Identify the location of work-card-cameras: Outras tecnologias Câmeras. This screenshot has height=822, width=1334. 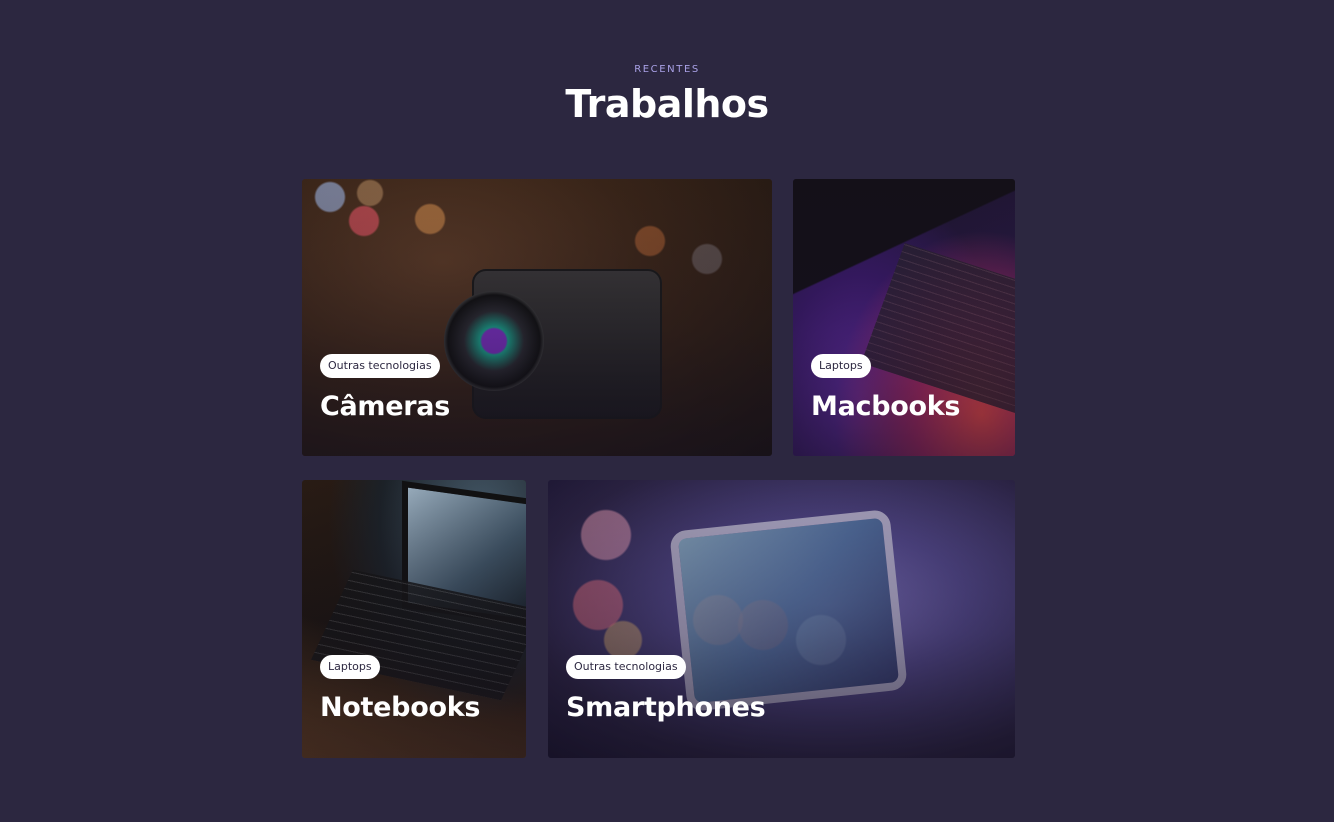
(537, 317).